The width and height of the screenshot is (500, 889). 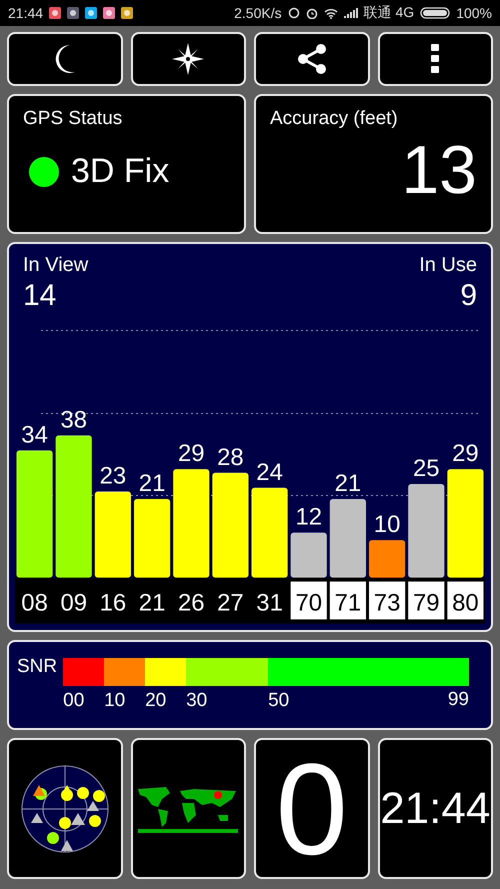 I want to click on share-icon, so click(x=311, y=59).